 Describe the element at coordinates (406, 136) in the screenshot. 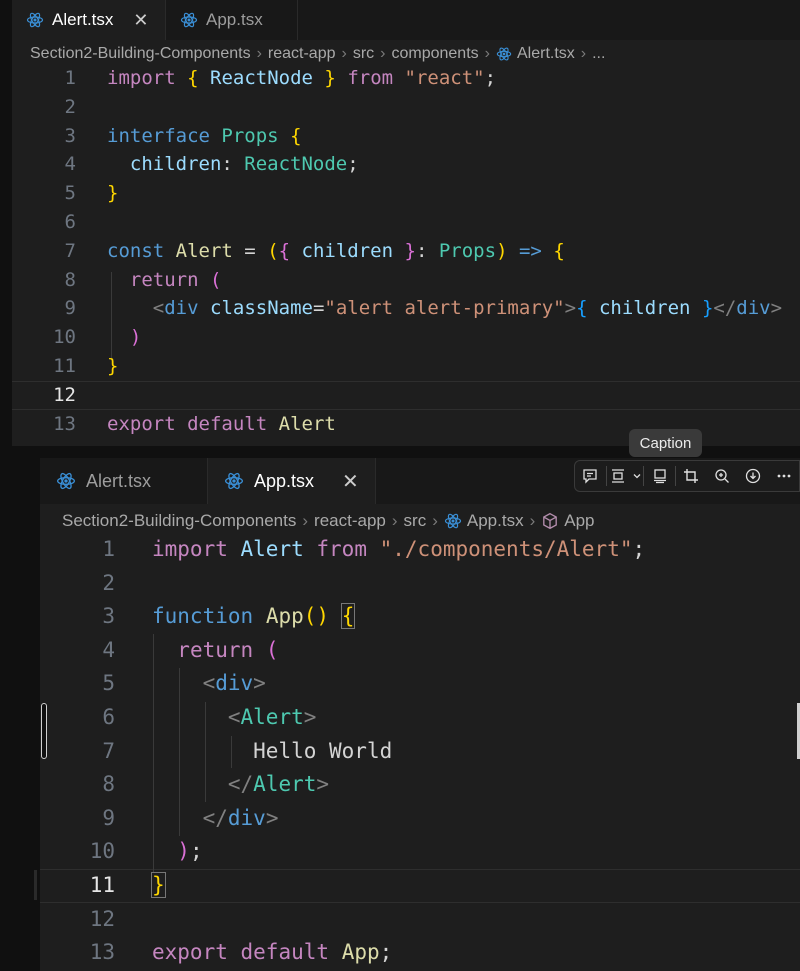

I see `code-line: 3 interface Props {` at that location.